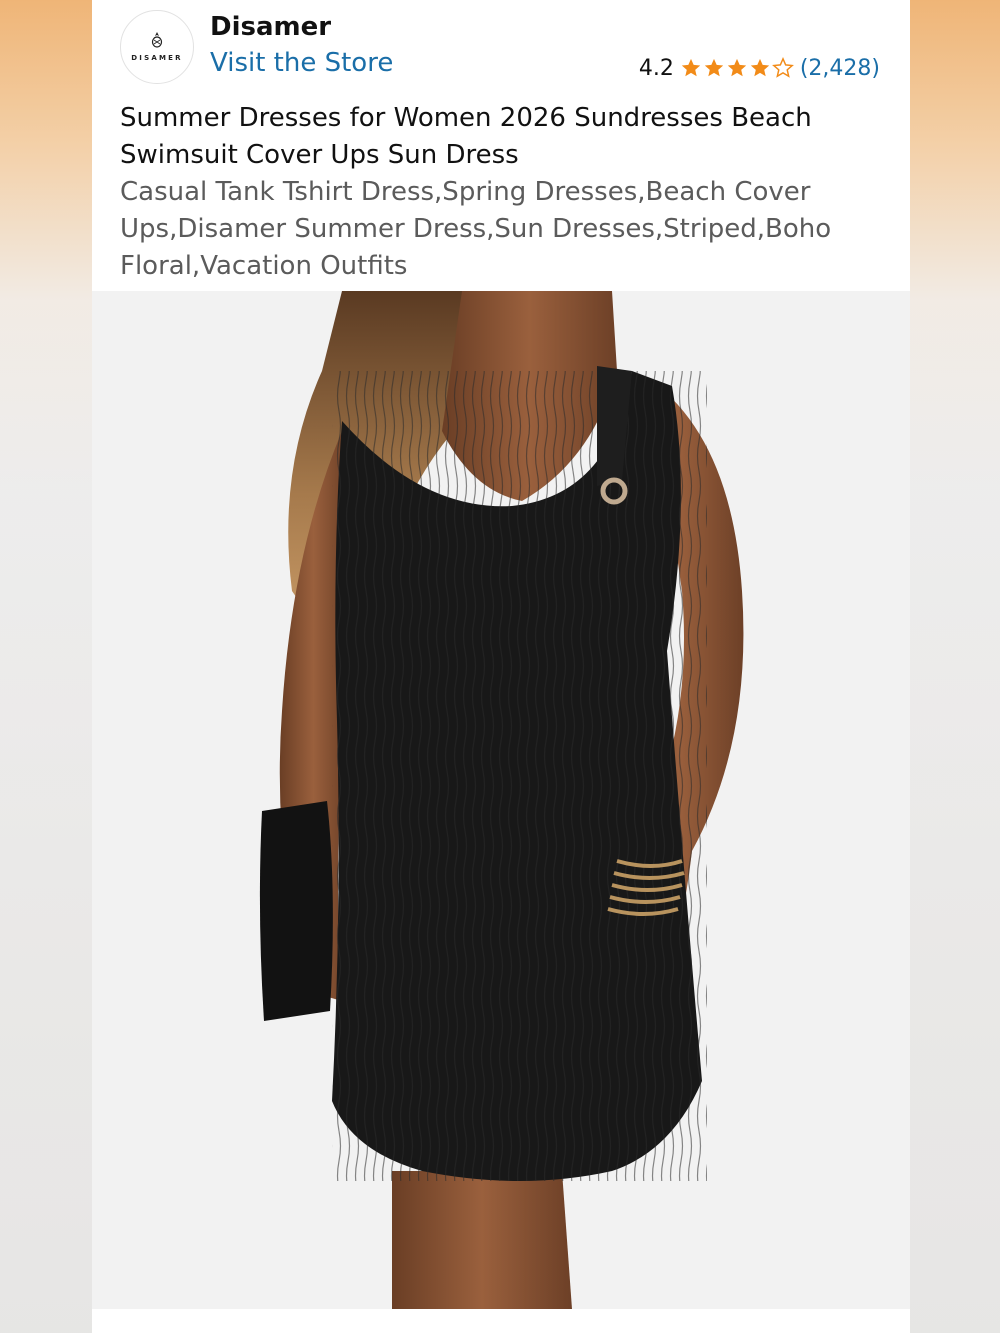  What do you see at coordinates (840, 68) in the screenshot?
I see `rating-count-link: (2,428)` at bounding box center [840, 68].